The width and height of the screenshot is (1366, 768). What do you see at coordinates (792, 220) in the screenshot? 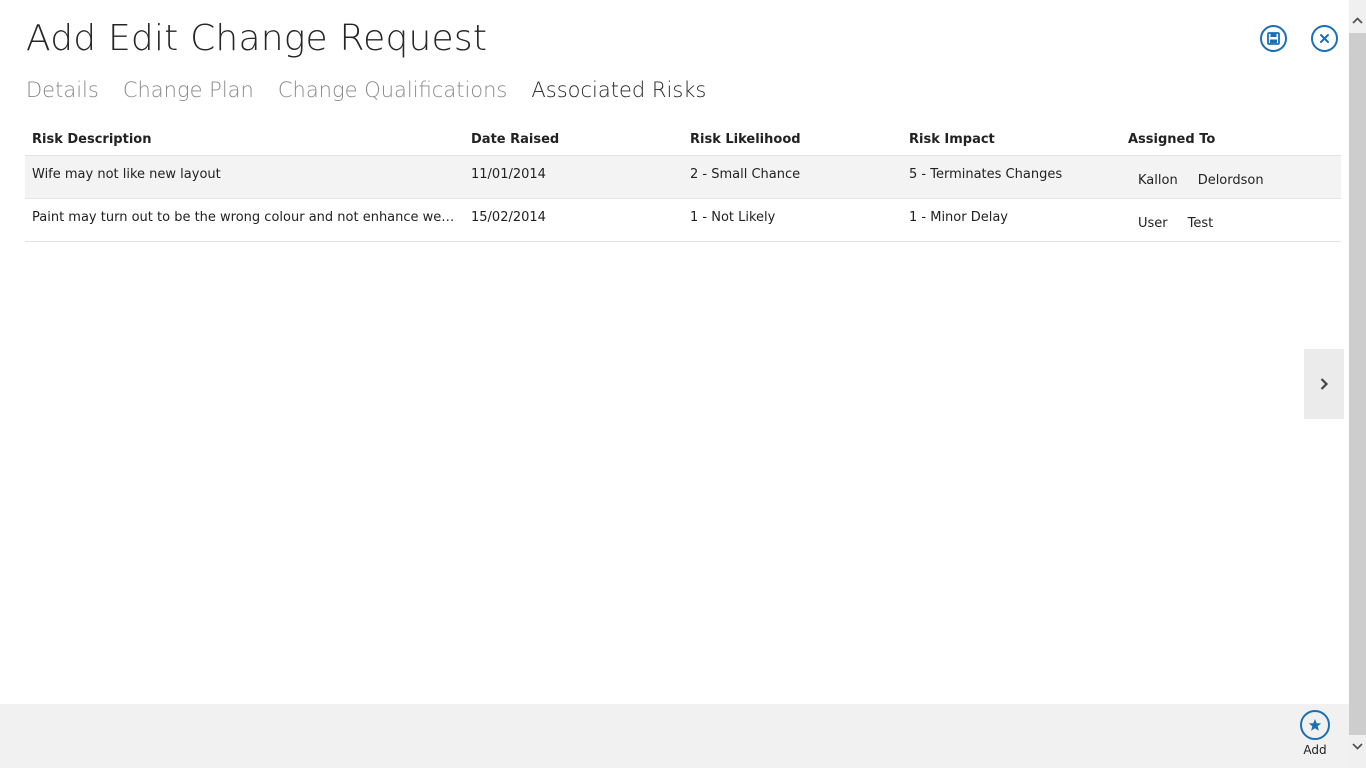
I see `risk-likelihood-cell: 1 - Not Likely` at bounding box center [792, 220].